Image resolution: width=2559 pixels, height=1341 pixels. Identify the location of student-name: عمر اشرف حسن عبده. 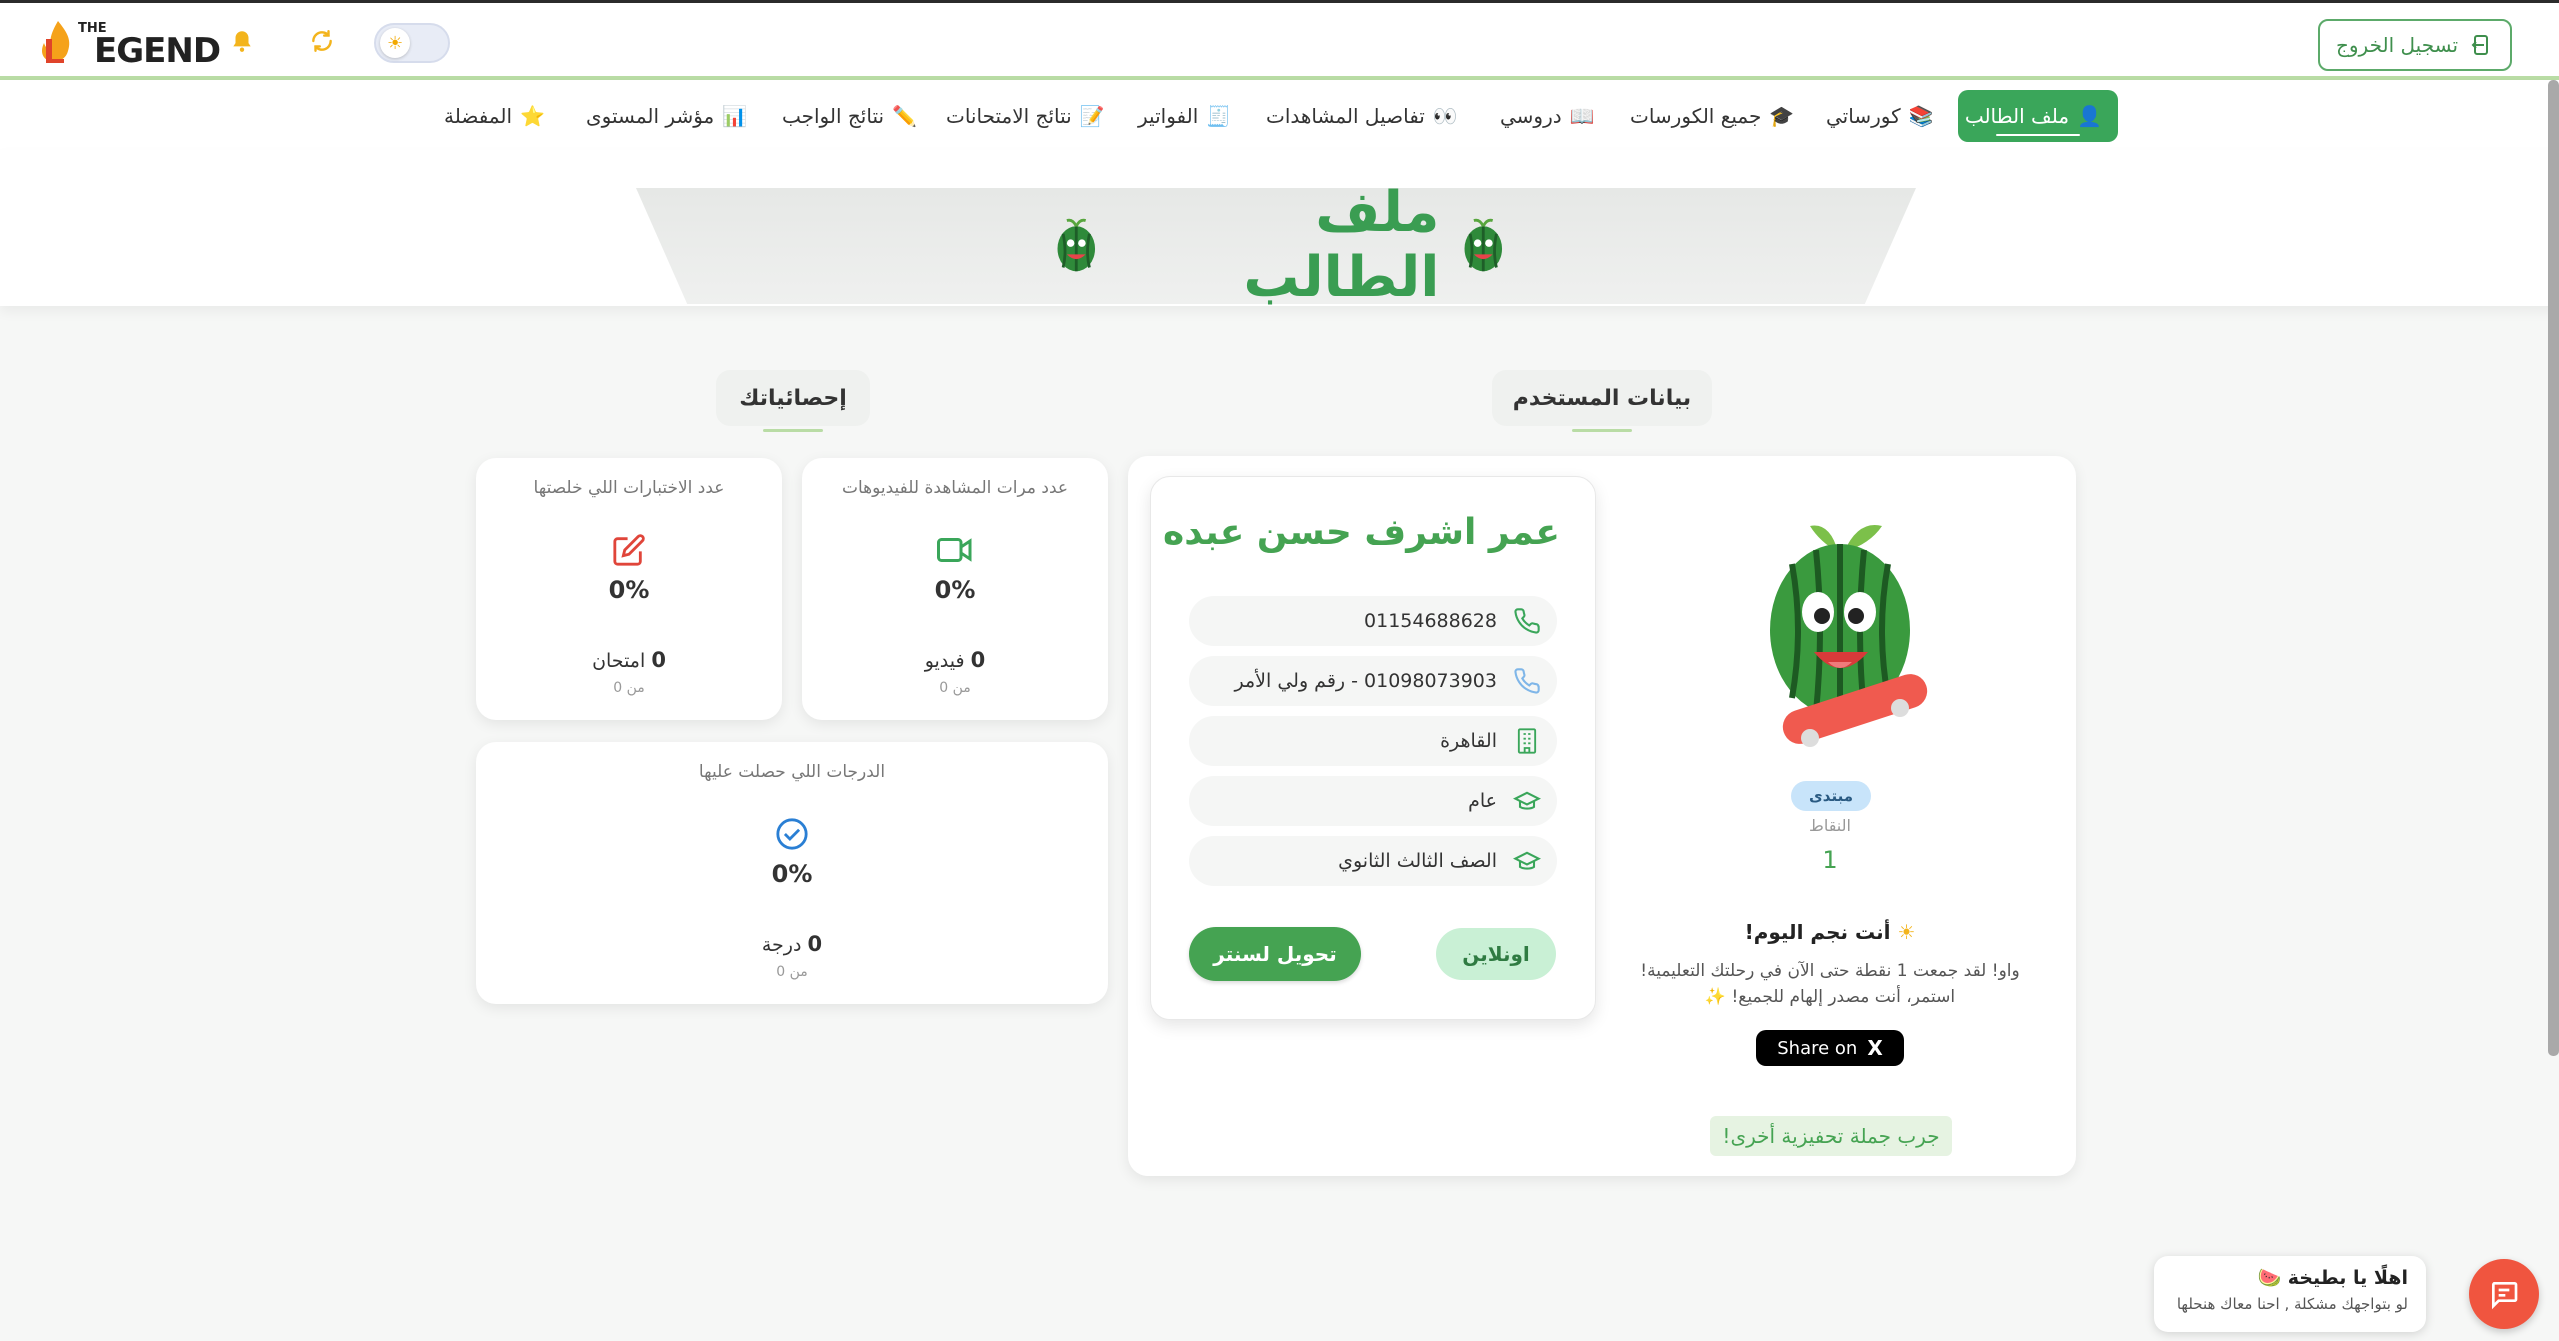
(1361, 532).